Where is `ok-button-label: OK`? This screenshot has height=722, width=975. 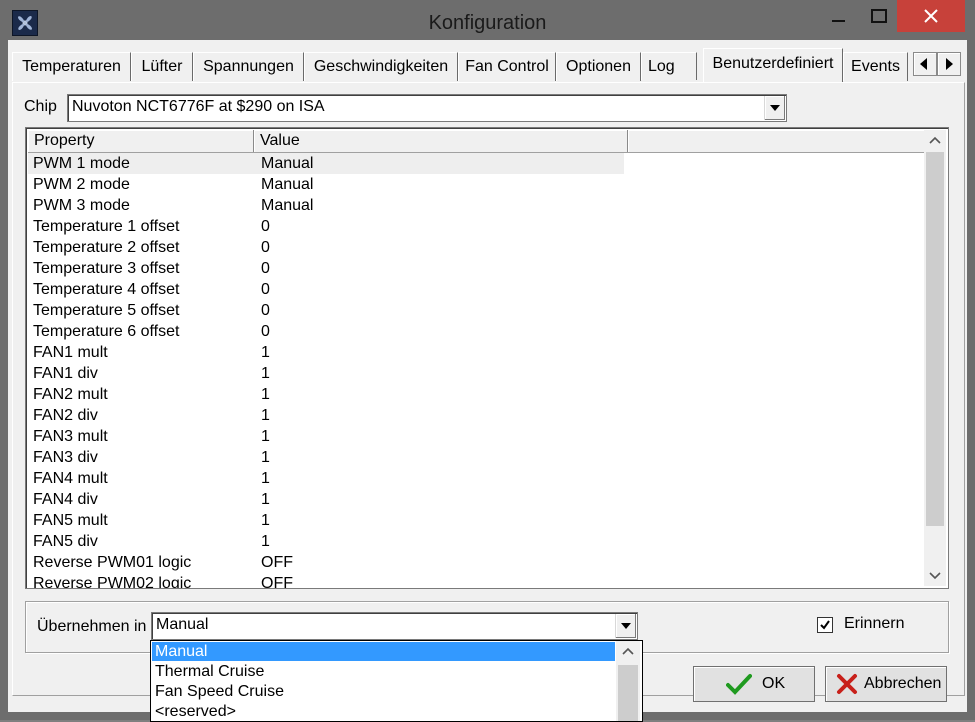 ok-button-label: OK is located at coordinates (774, 683).